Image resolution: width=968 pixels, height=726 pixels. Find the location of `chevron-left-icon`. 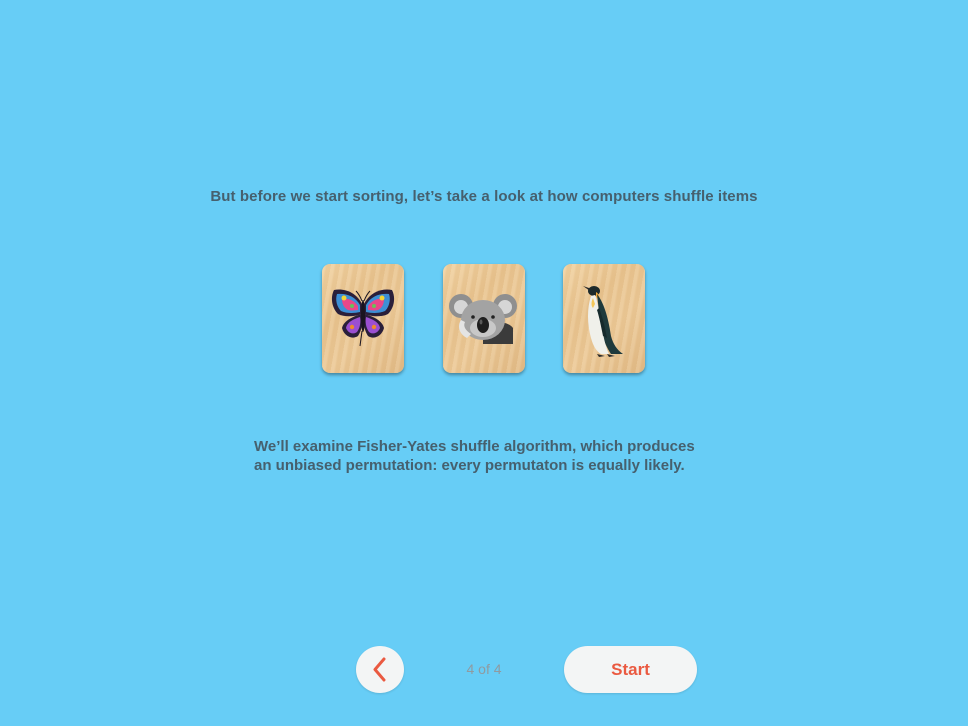

chevron-left-icon is located at coordinates (379, 669).